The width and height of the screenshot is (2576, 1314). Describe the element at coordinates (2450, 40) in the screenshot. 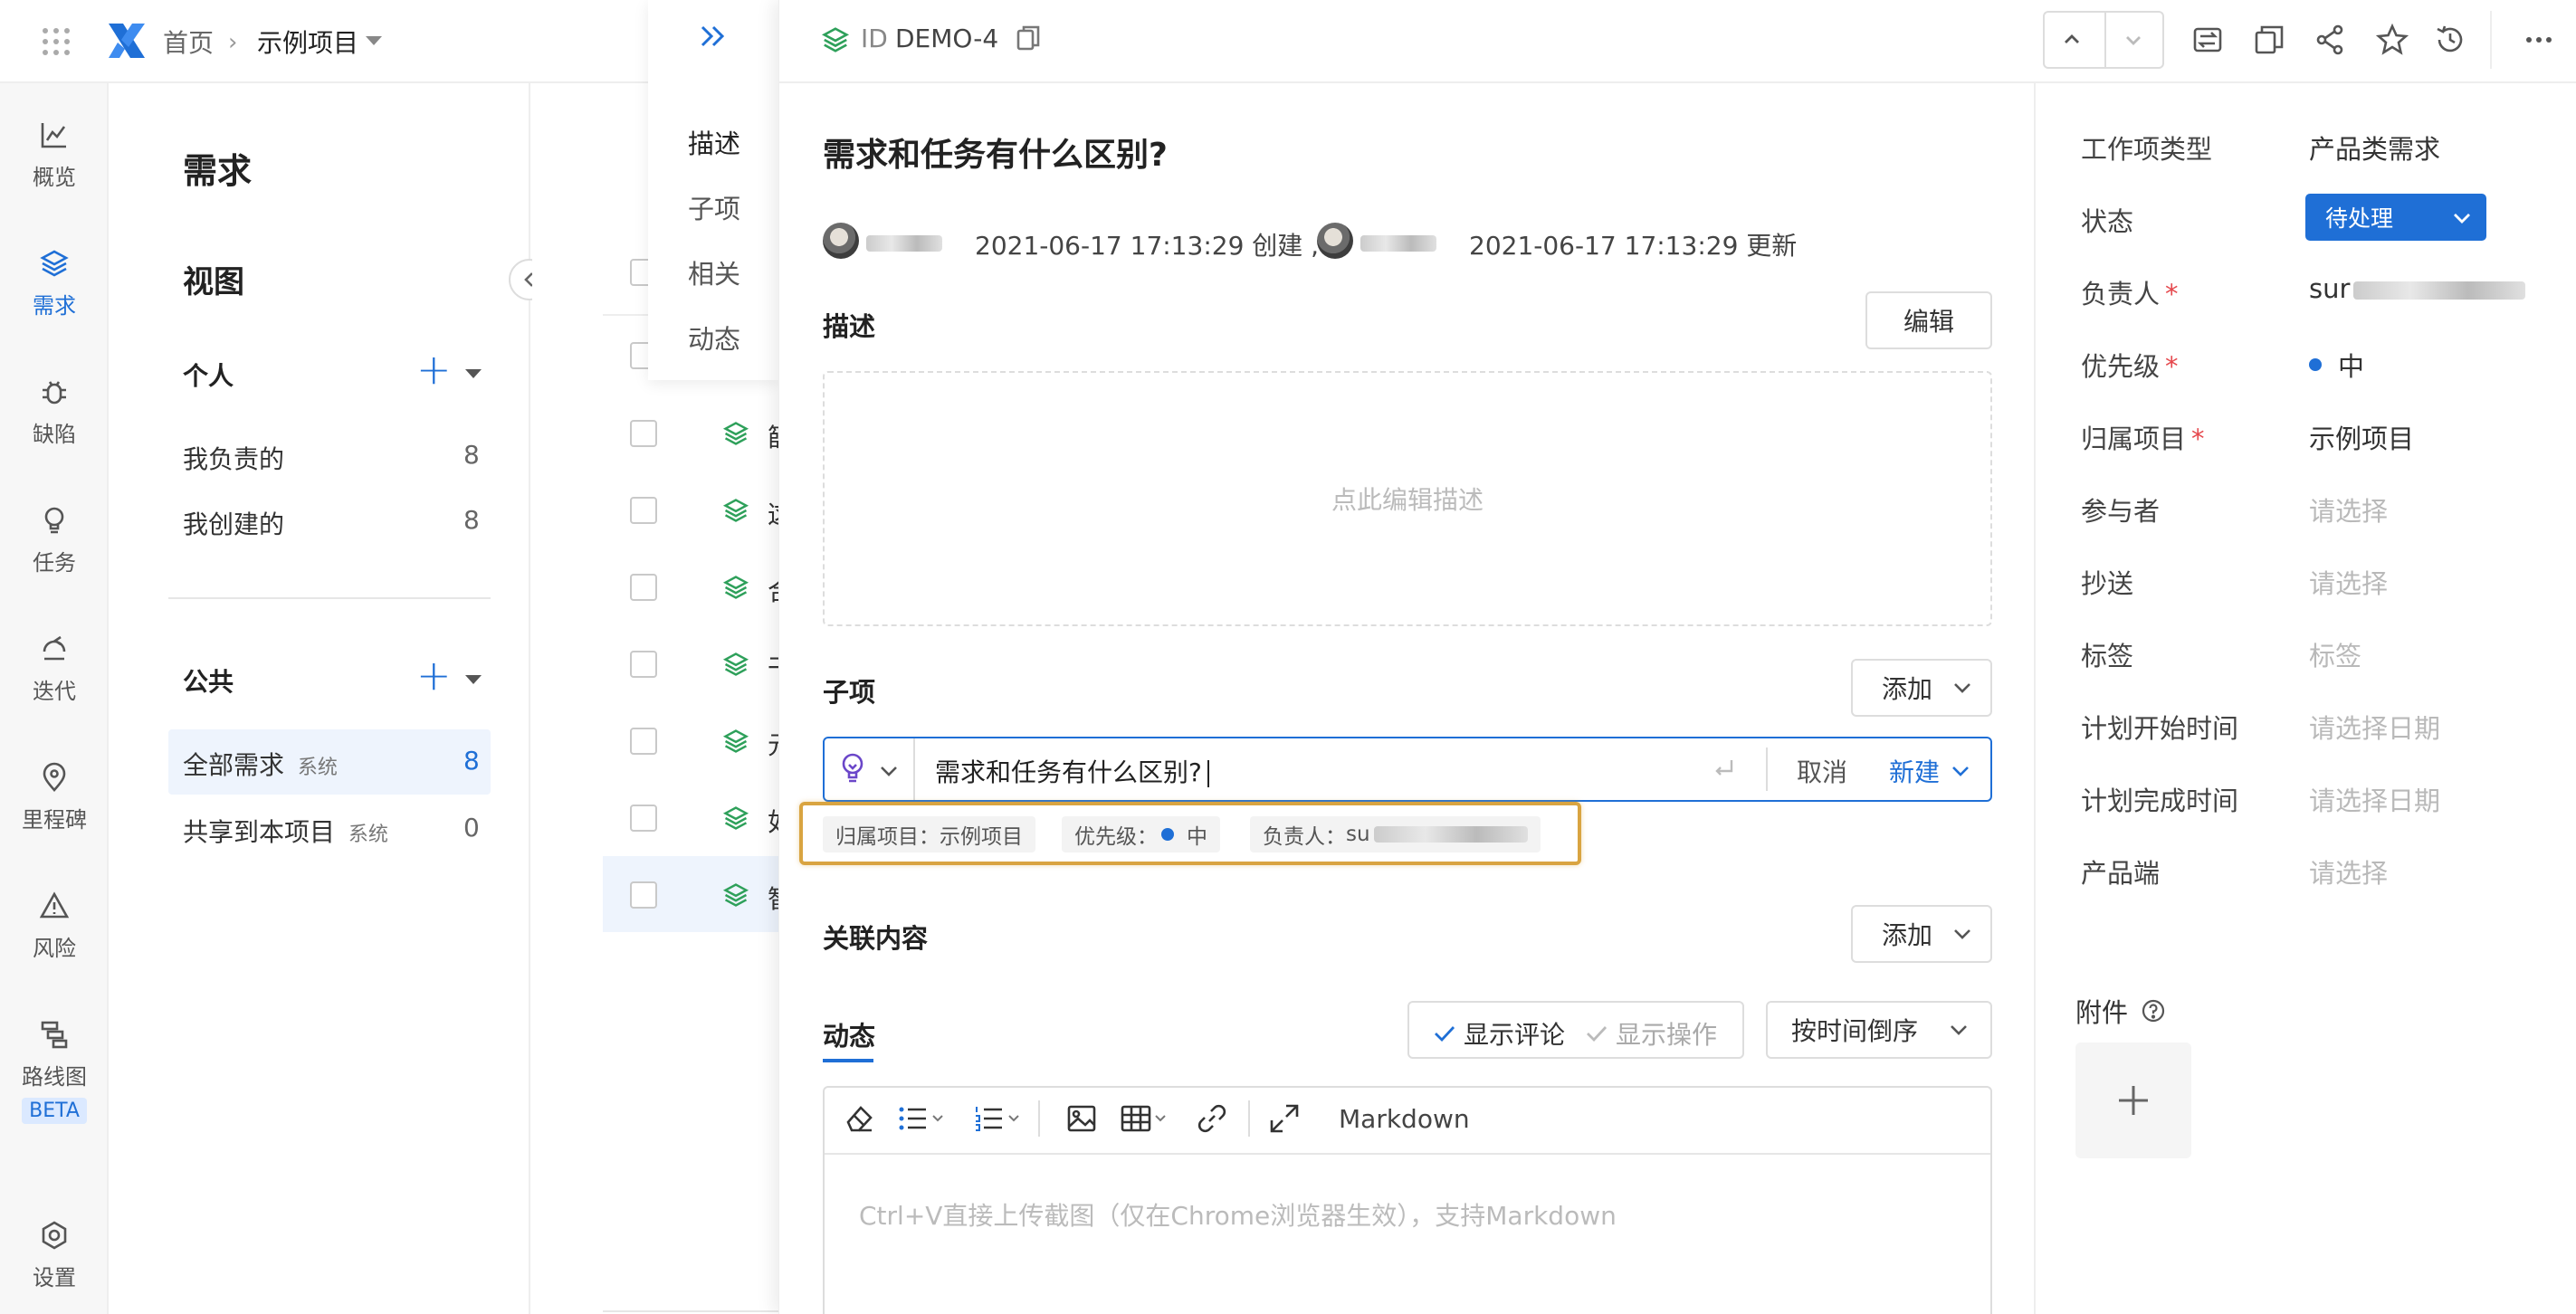

I see `history-icon` at that location.